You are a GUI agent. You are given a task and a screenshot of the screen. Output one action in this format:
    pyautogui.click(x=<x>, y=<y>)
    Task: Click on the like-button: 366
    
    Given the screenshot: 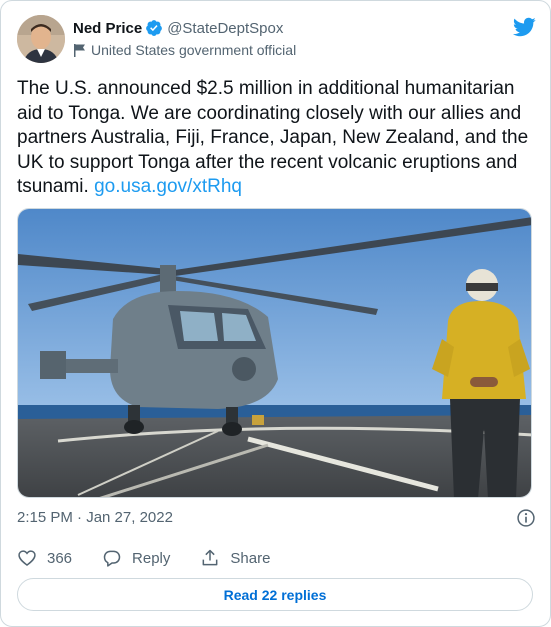 What is the action you would take?
    pyautogui.click(x=44, y=558)
    